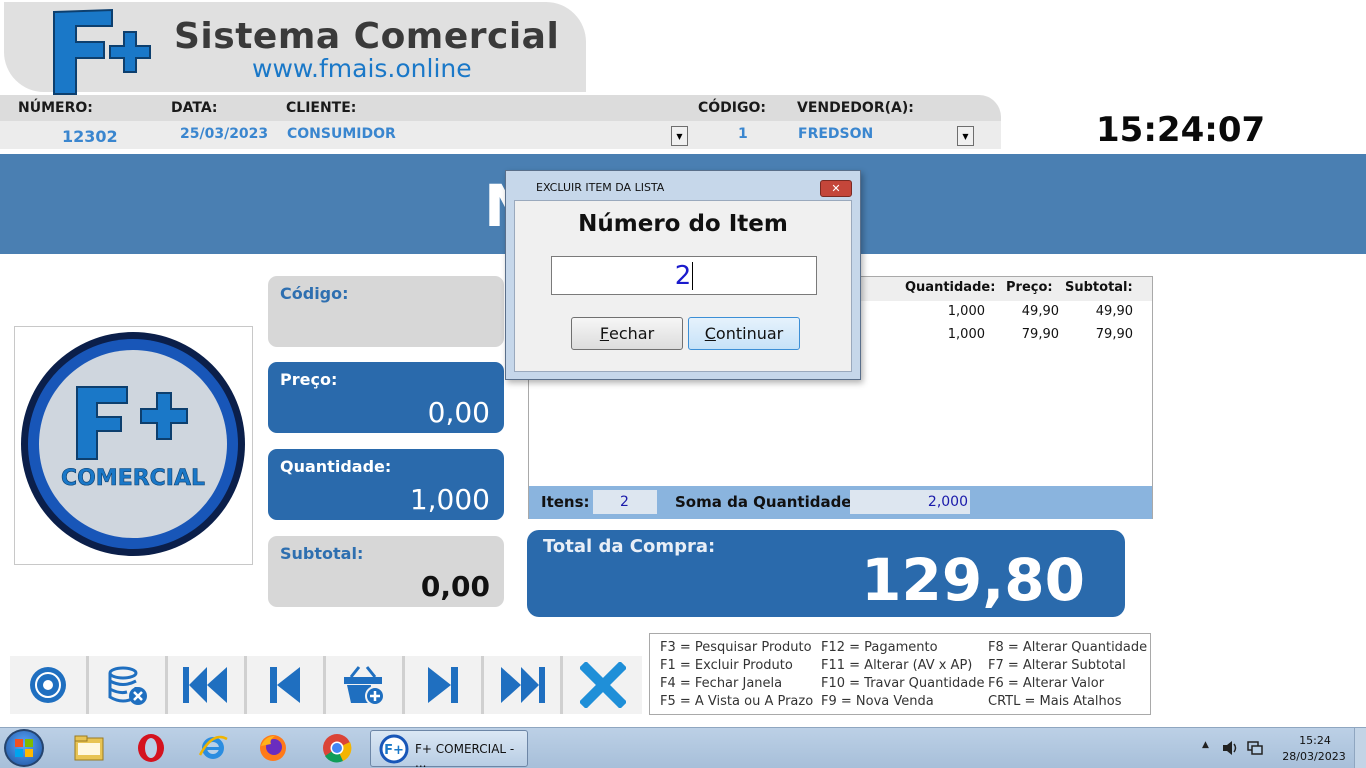  I want to click on fechar-button: Fechar, so click(627, 333).